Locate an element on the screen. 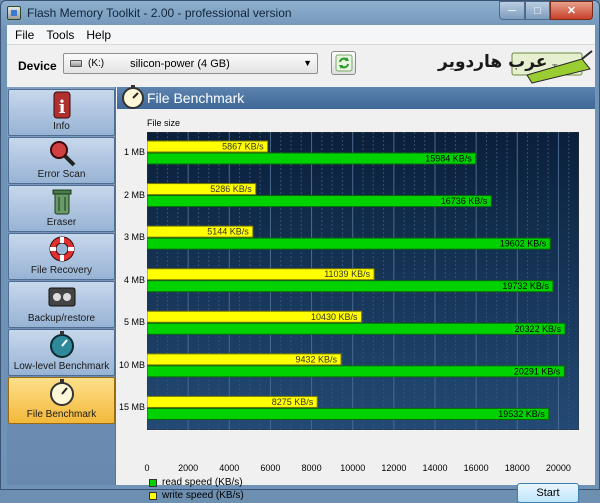  bar-value-label: 10430 KB/s is located at coordinates (334, 317).